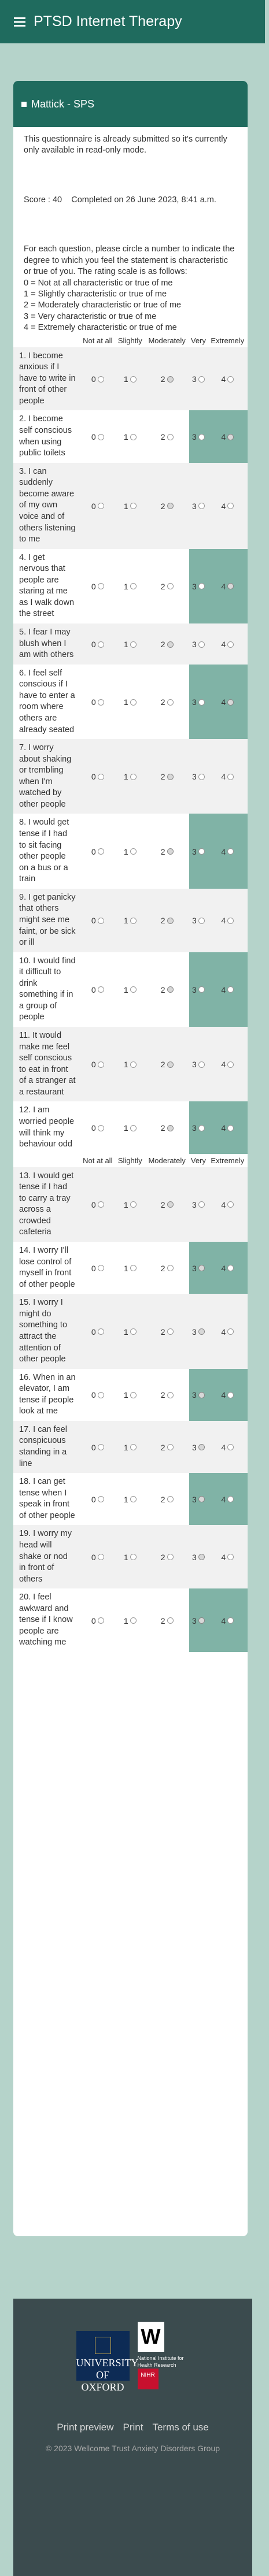 The width and height of the screenshot is (269, 2576). I want to click on footer-link: Terms of use, so click(180, 2427).